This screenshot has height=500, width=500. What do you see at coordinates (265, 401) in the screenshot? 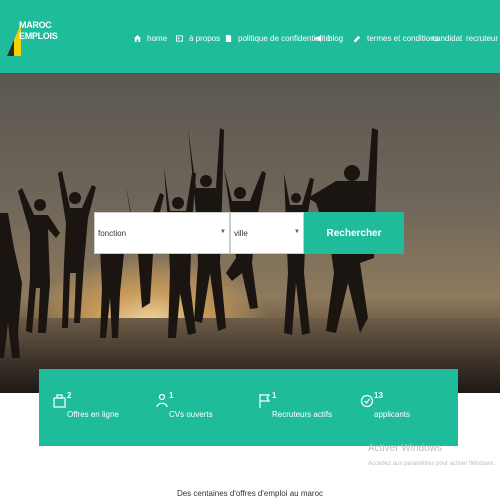
I see `flag-icon` at bounding box center [265, 401].